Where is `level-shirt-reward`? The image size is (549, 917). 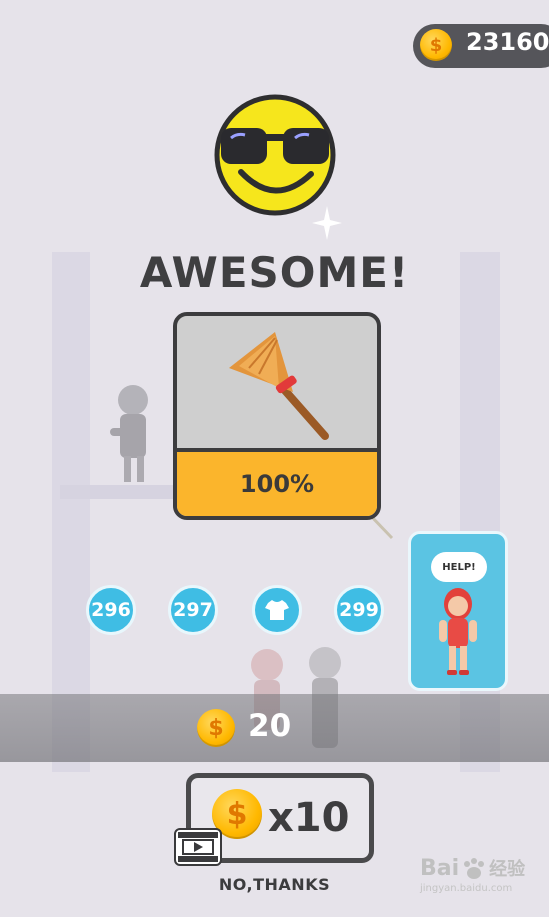
level-shirt-reward is located at coordinates (277, 610).